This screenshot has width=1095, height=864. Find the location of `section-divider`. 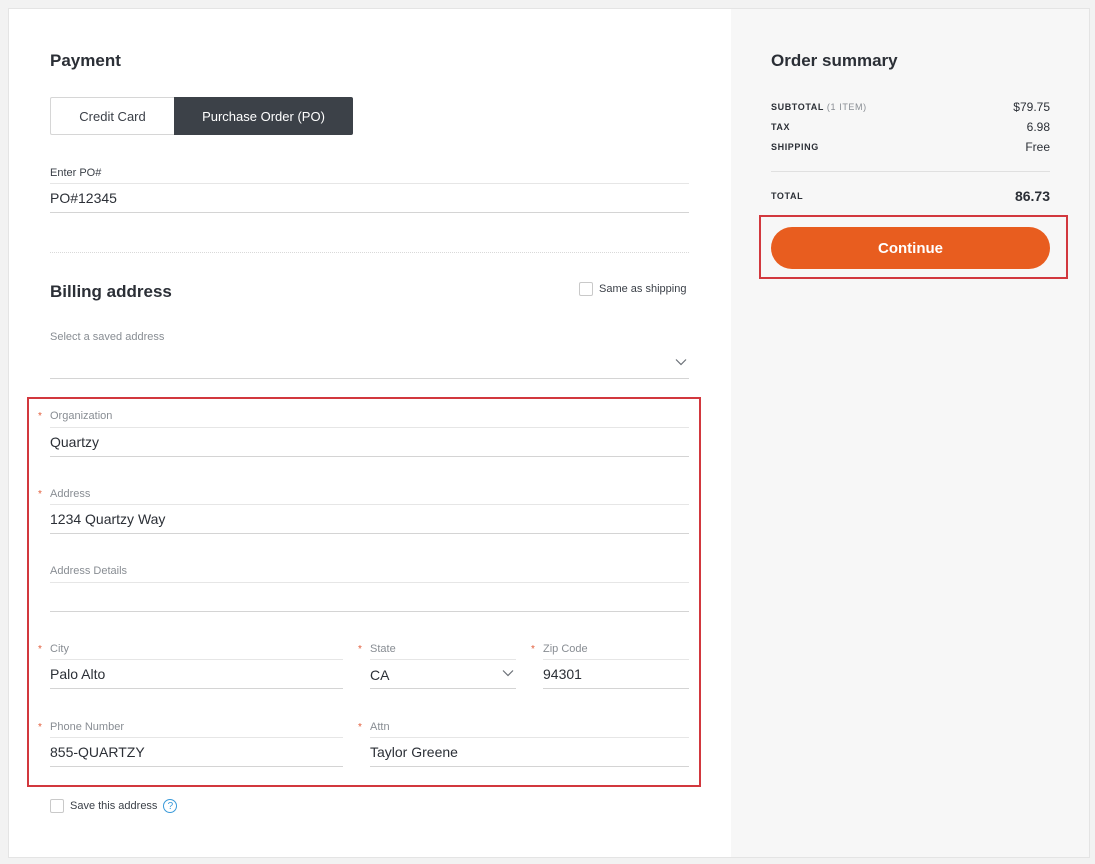

section-divider is located at coordinates (369, 252).